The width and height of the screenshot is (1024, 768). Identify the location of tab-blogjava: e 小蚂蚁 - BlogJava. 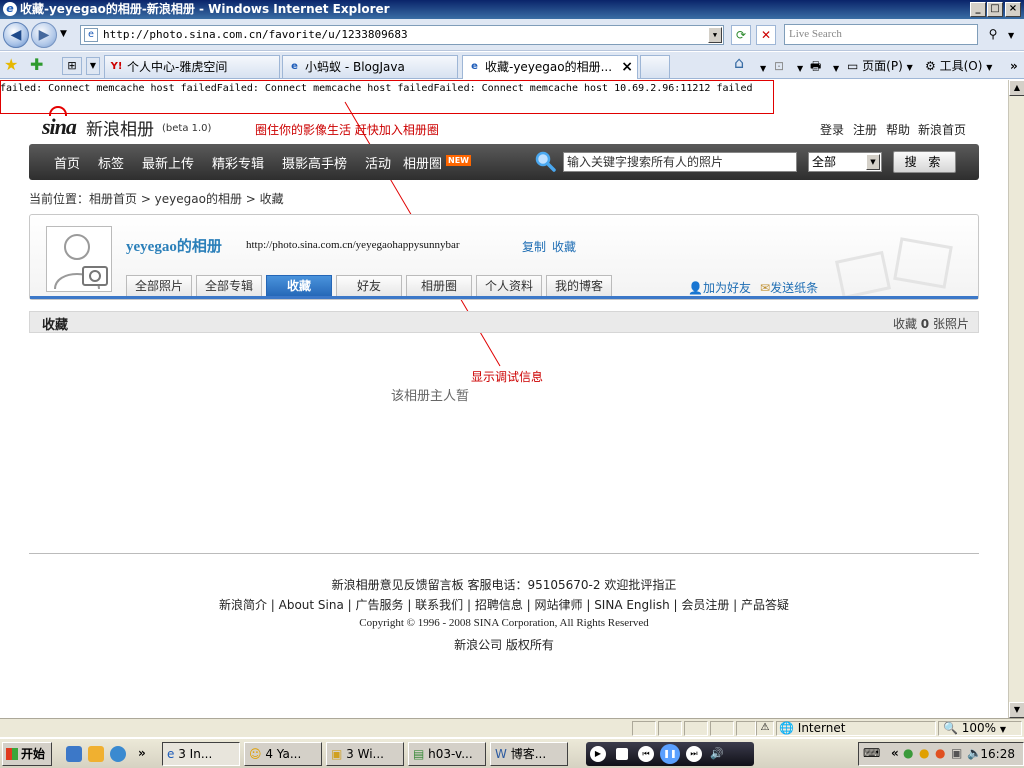
(370, 66).